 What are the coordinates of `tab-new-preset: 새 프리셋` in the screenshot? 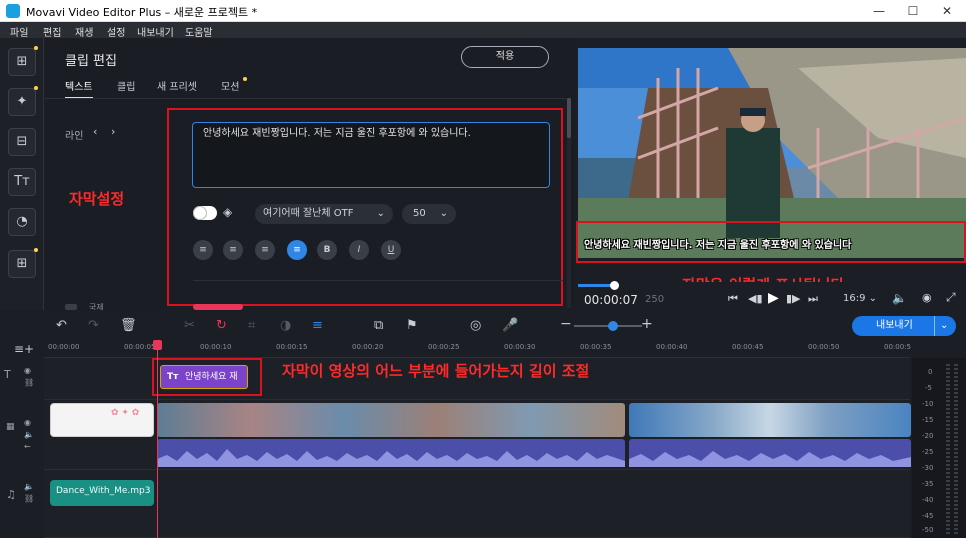 It's located at (177, 85).